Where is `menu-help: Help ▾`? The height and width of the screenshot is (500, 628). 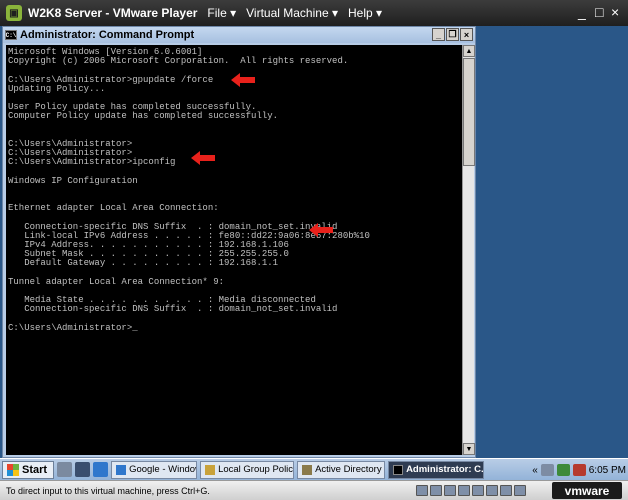
menu-help: Help ▾ is located at coordinates (365, 13).